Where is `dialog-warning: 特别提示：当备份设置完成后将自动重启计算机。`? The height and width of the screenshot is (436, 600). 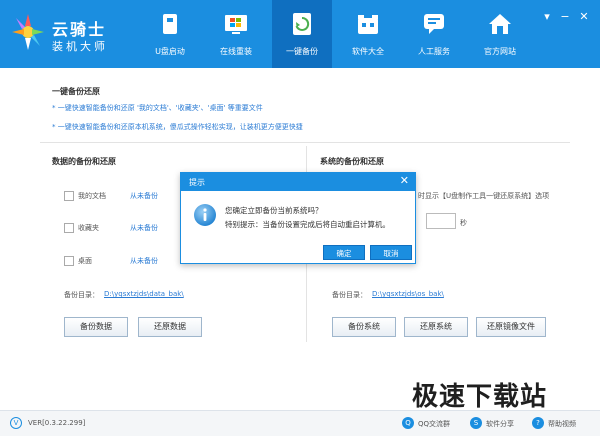 dialog-warning: 特别提示：当备份设置完成后将自动重启计算机。 is located at coordinates (307, 224).